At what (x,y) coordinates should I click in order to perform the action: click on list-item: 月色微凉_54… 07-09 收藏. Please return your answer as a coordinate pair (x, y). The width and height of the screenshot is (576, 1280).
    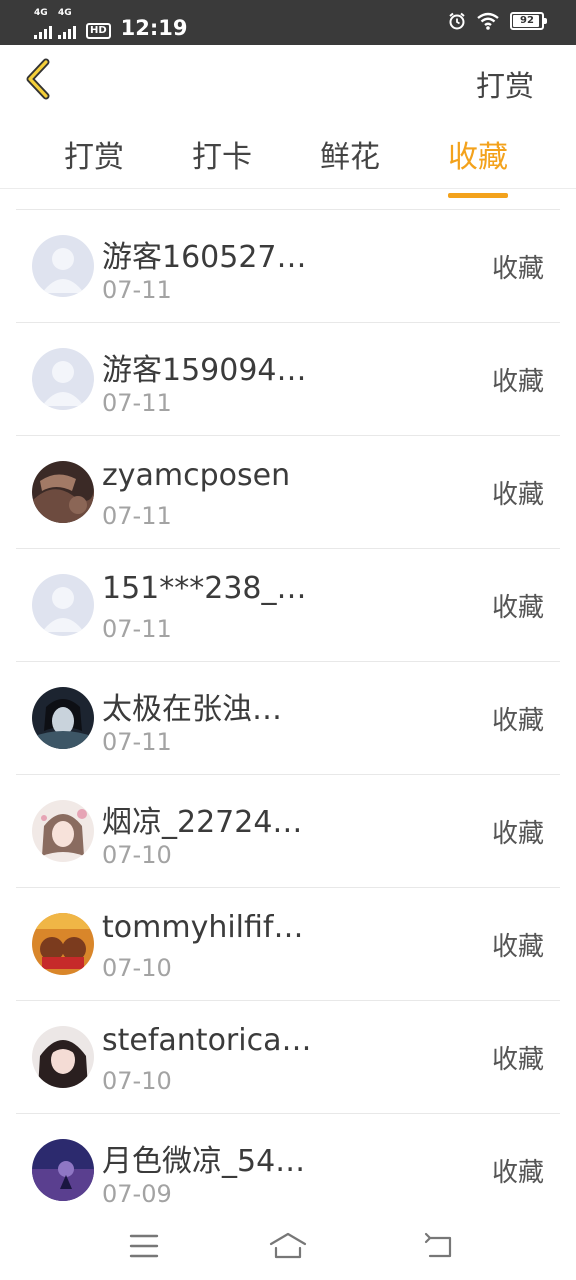
    Looking at the image, I should click on (288, 1170).